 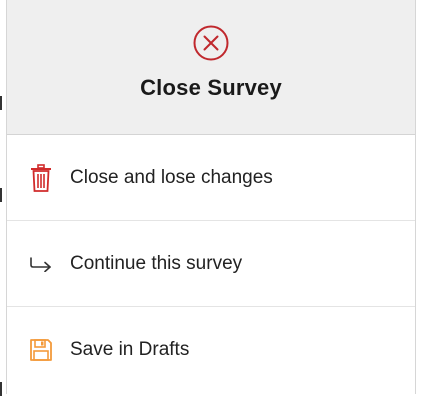 What do you see at coordinates (41, 178) in the screenshot?
I see `trash-icon` at bounding box center [41, 178].